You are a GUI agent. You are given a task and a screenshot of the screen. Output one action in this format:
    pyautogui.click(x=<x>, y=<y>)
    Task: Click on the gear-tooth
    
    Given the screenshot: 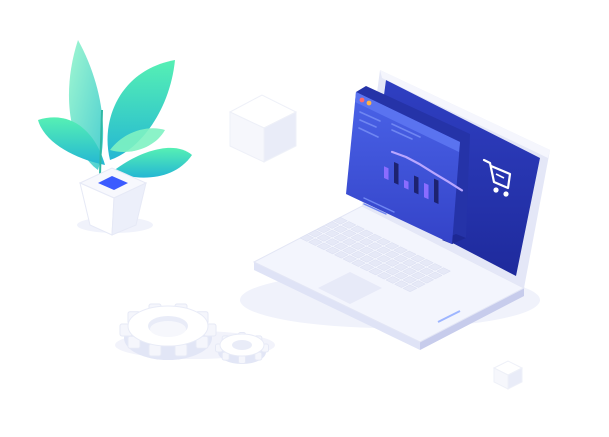 What is the action you would take?
    pyautogui.click(x=242, y=359)
    